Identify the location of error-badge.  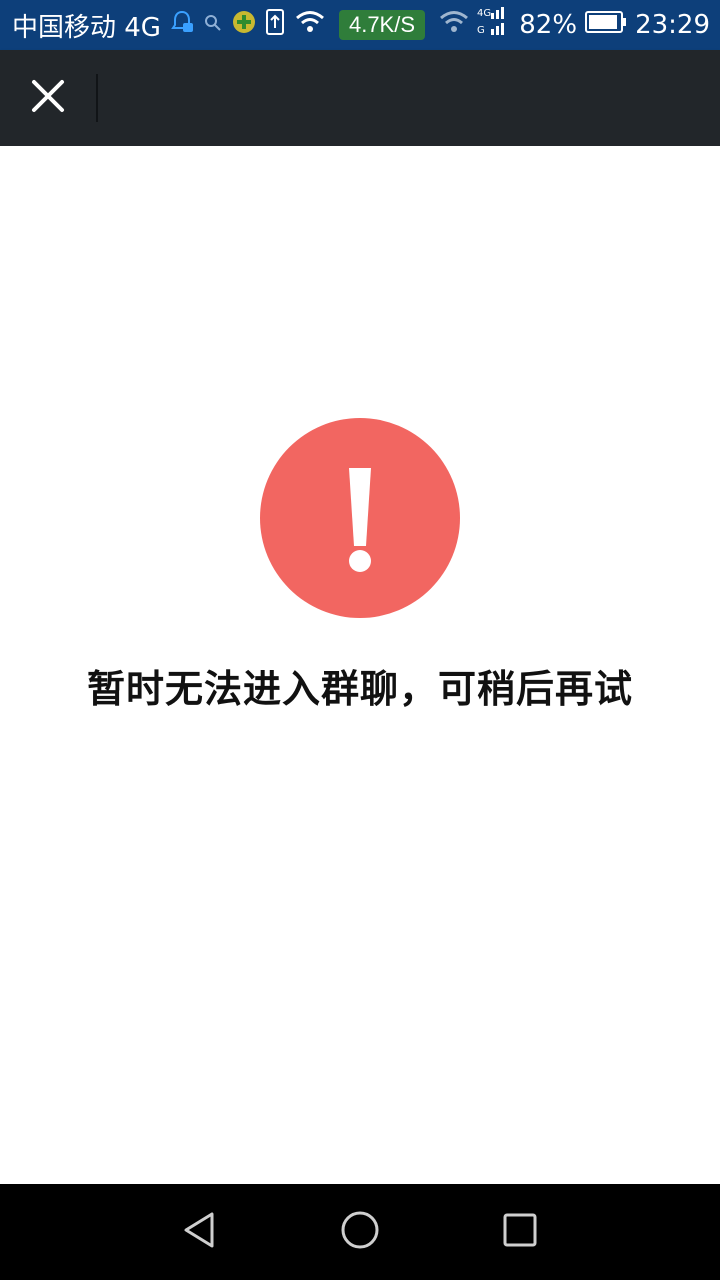
(360, 518).